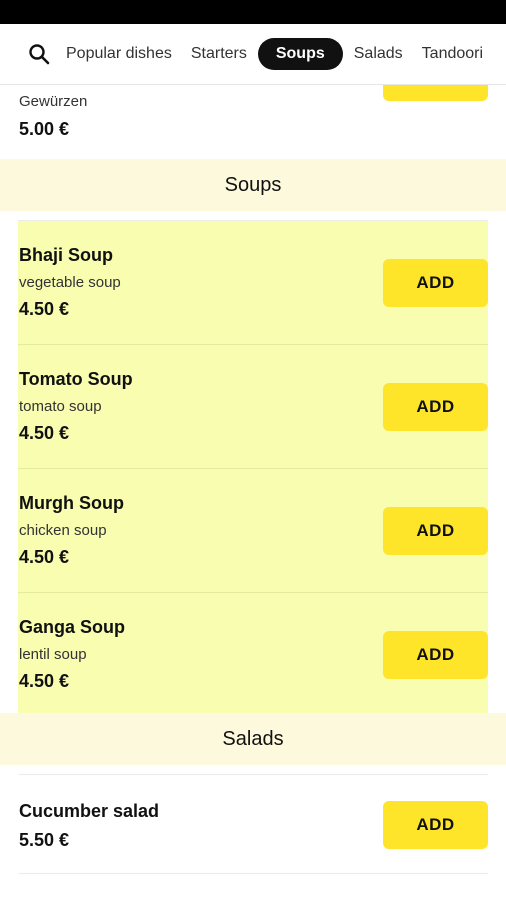 This screenshot has height=900, width=506. Describe the element at coordinates (378, 54) in the screenshot. I see `tab-salads: Salads` at that location.